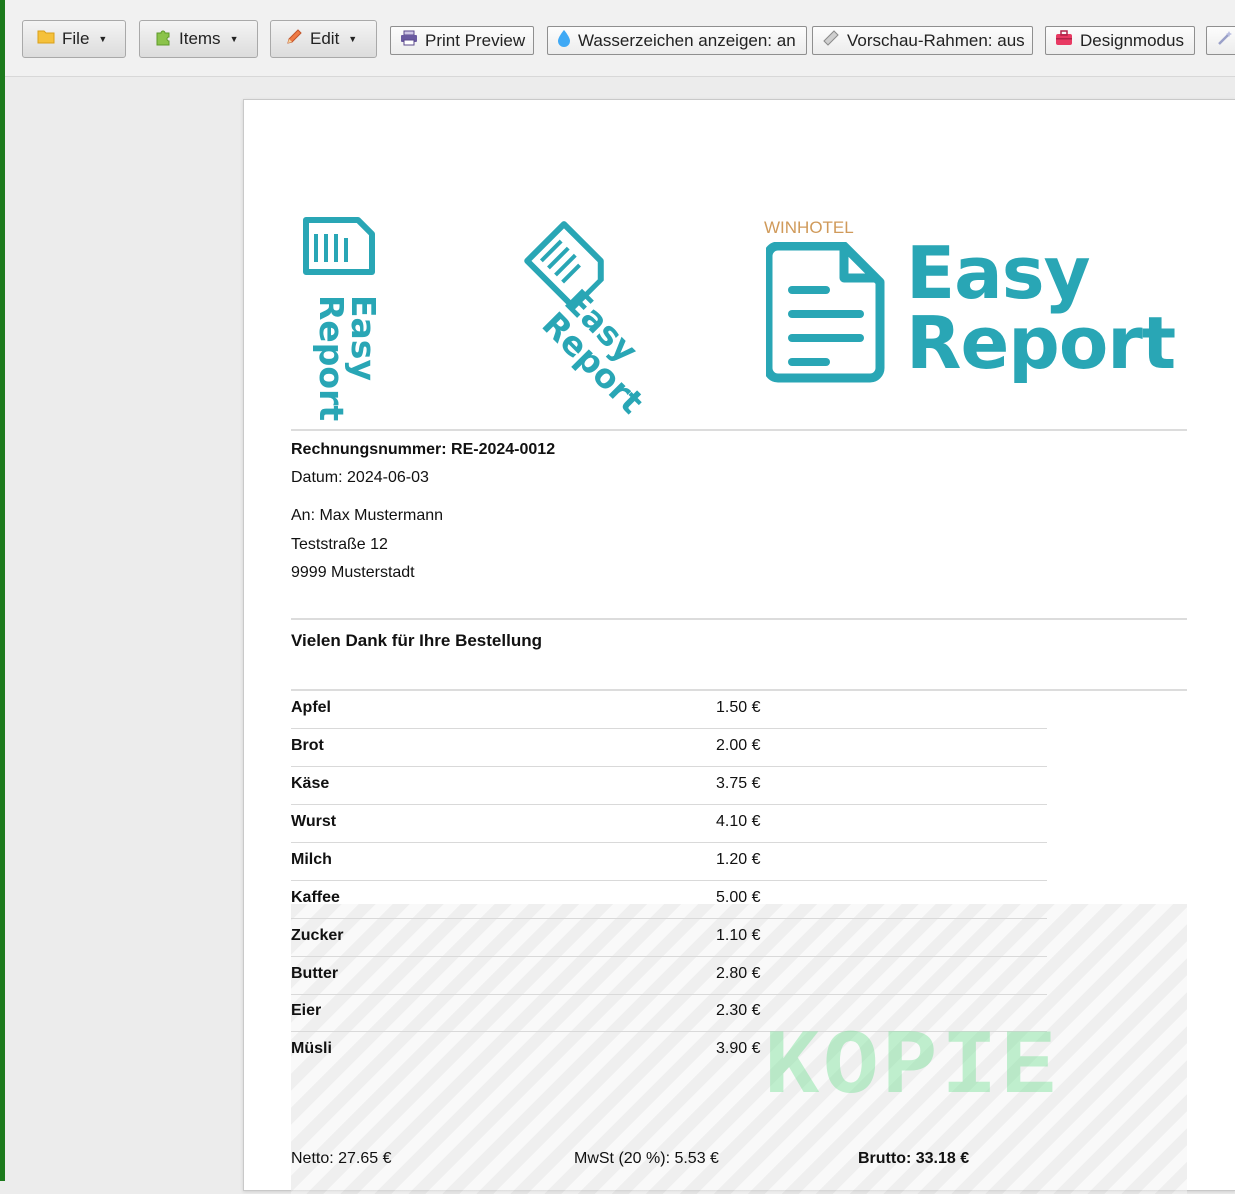 The height and width of the screenshot is (1194, 1235). I want to click on preview-frame-toggle-button: Vorschau-Rahmen: aus, so click(922, 40).